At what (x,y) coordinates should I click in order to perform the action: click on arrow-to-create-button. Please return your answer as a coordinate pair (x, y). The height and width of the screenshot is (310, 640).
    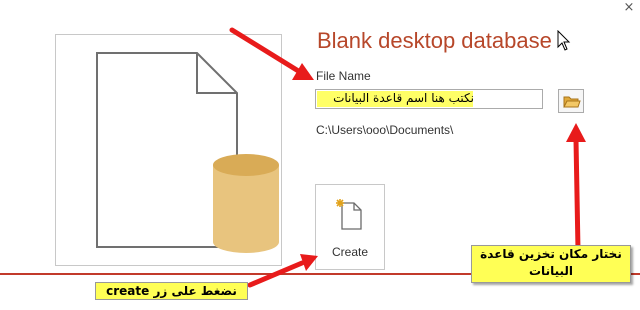
    Looking at the image, I should click on (276, 274).